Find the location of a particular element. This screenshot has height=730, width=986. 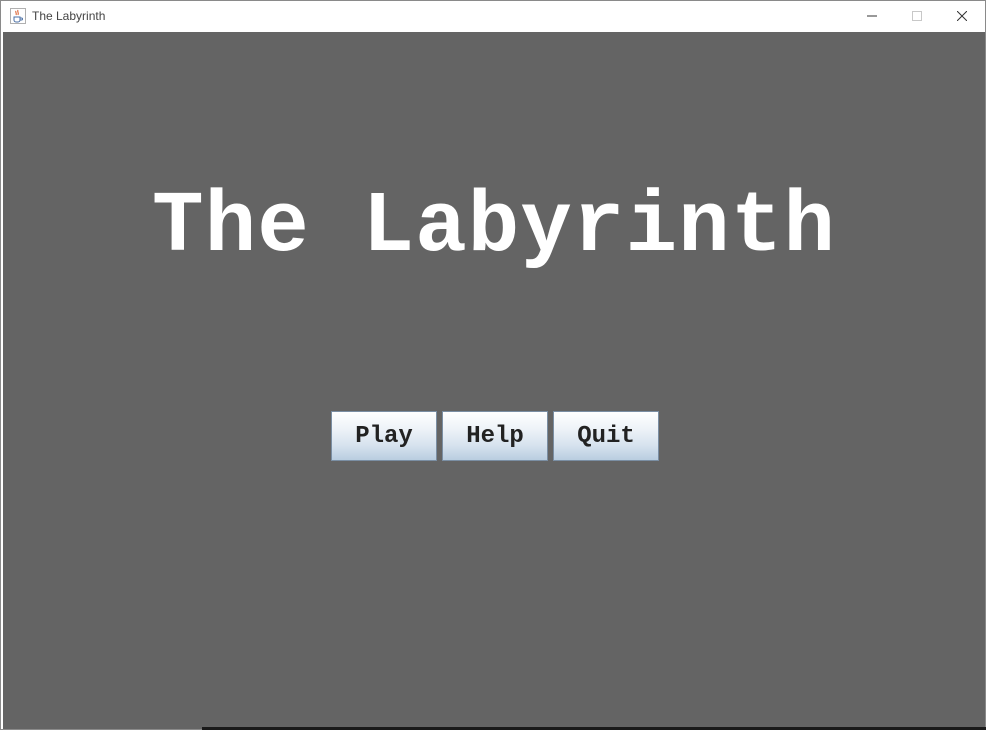

minimize-button is located at coordinates (872, 16).